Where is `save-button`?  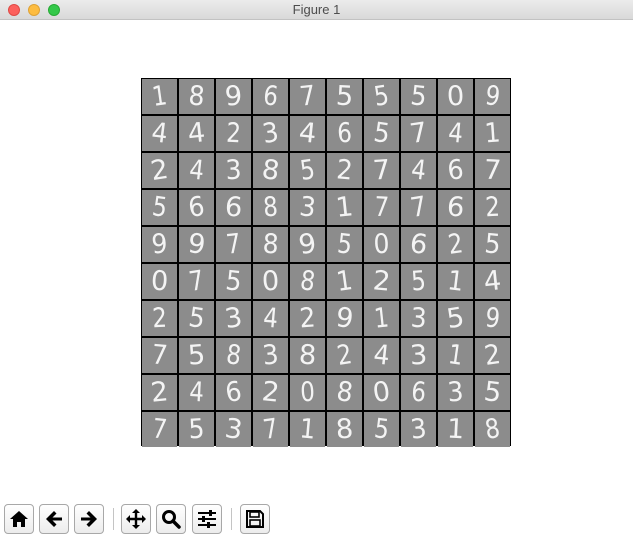
save-button is located at coordinates (255, 519).